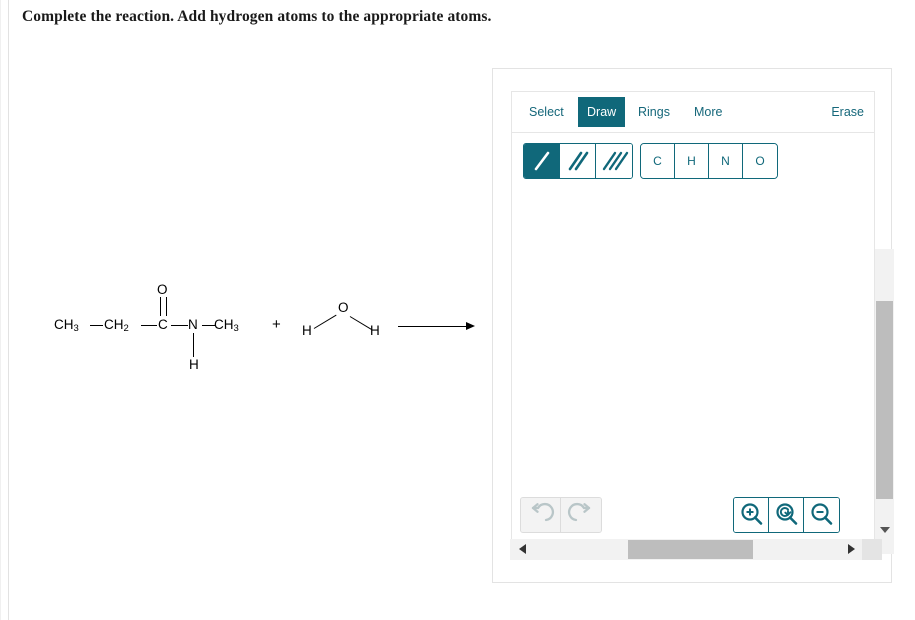 The width and height of the screenshot is (915, 620). What do you see at coordinates (602, 112) in the screenshot?
I see `tab-draw: Draw` at bounding box center [602, 112].